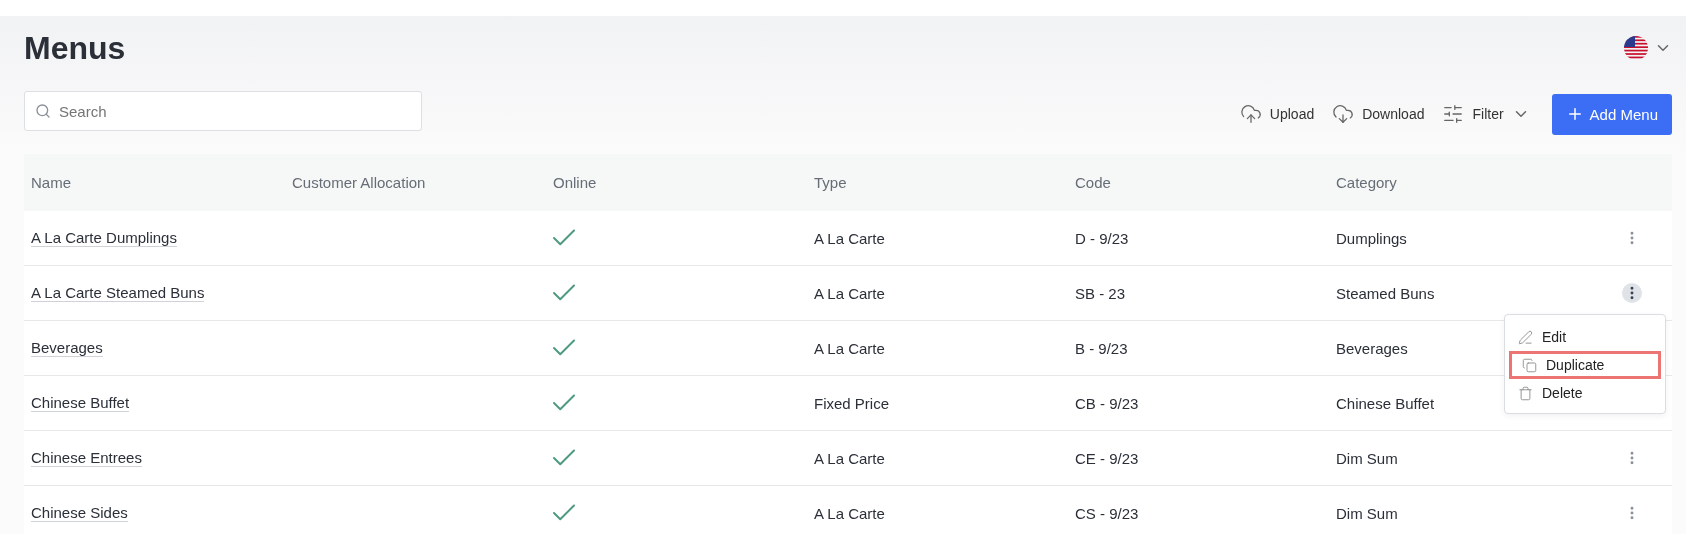 The width and height of the screenshot is (1686, 534). What do you see at coordinates (1378, 114) in the screenshot?
I see `download-button: Download` at bounding box center [1378, 114].